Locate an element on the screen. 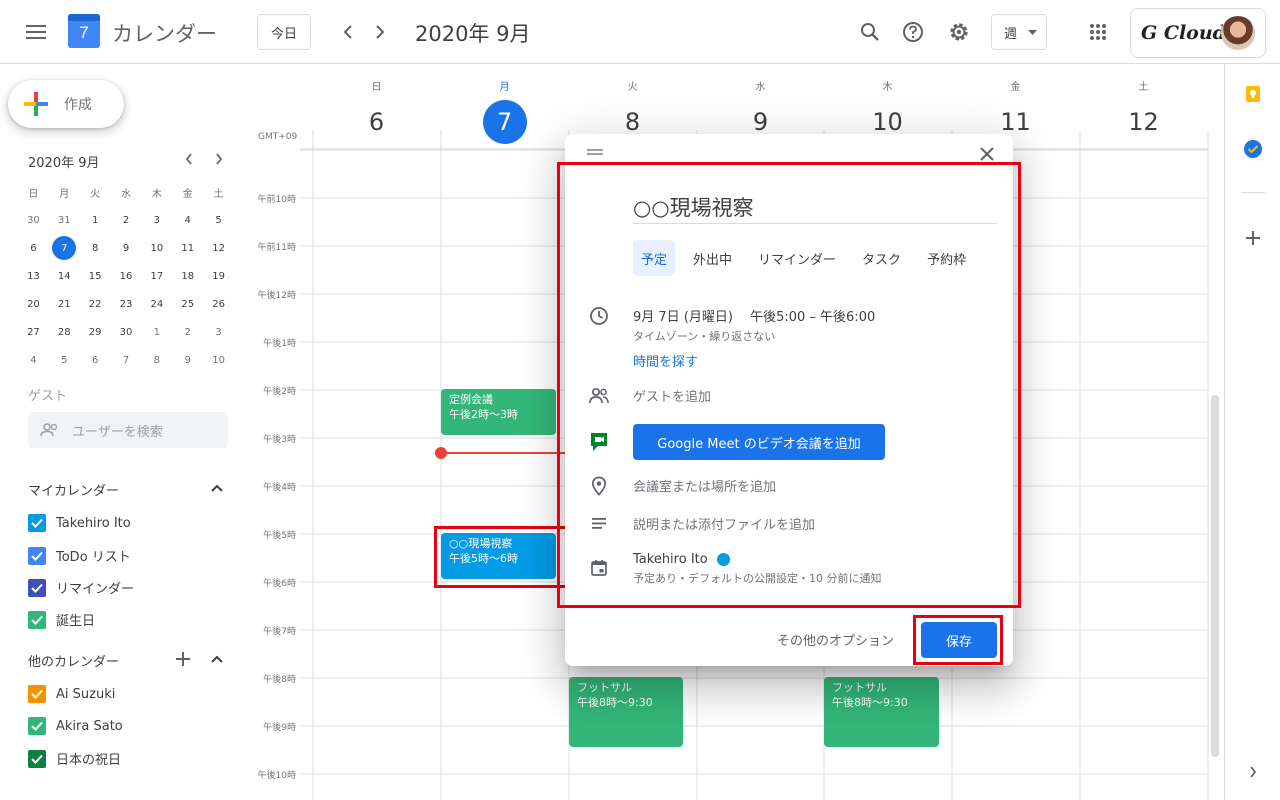 Image resolution: width=1280 pixels, height=800 pixels. current-time-line is located at coordinates (506, 453).